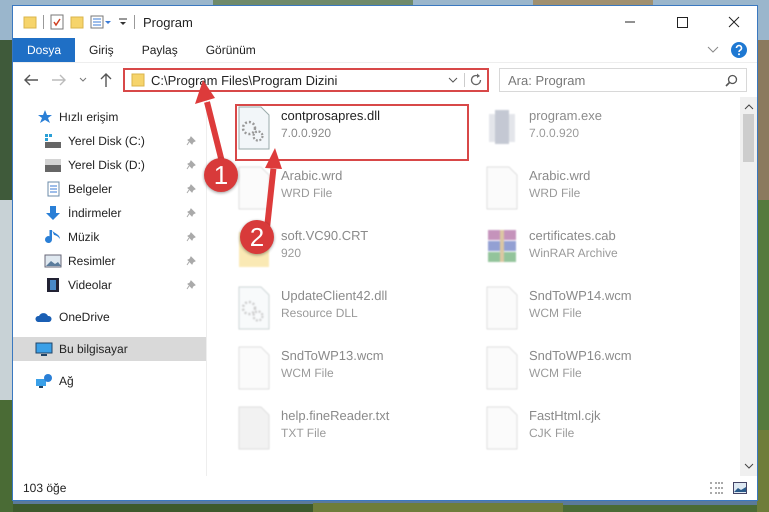 The height and width of the screenshot is (512, 769). What do you see at coordinates (748, 286) in the screenshot?
I see `scrollbar` at bounding box center [748, 286].